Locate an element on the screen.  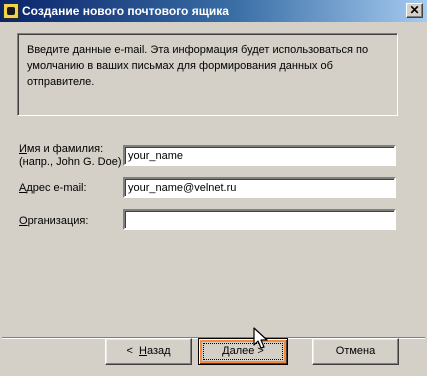
mouse-cursor-icon is located at coordinates (260, 338).